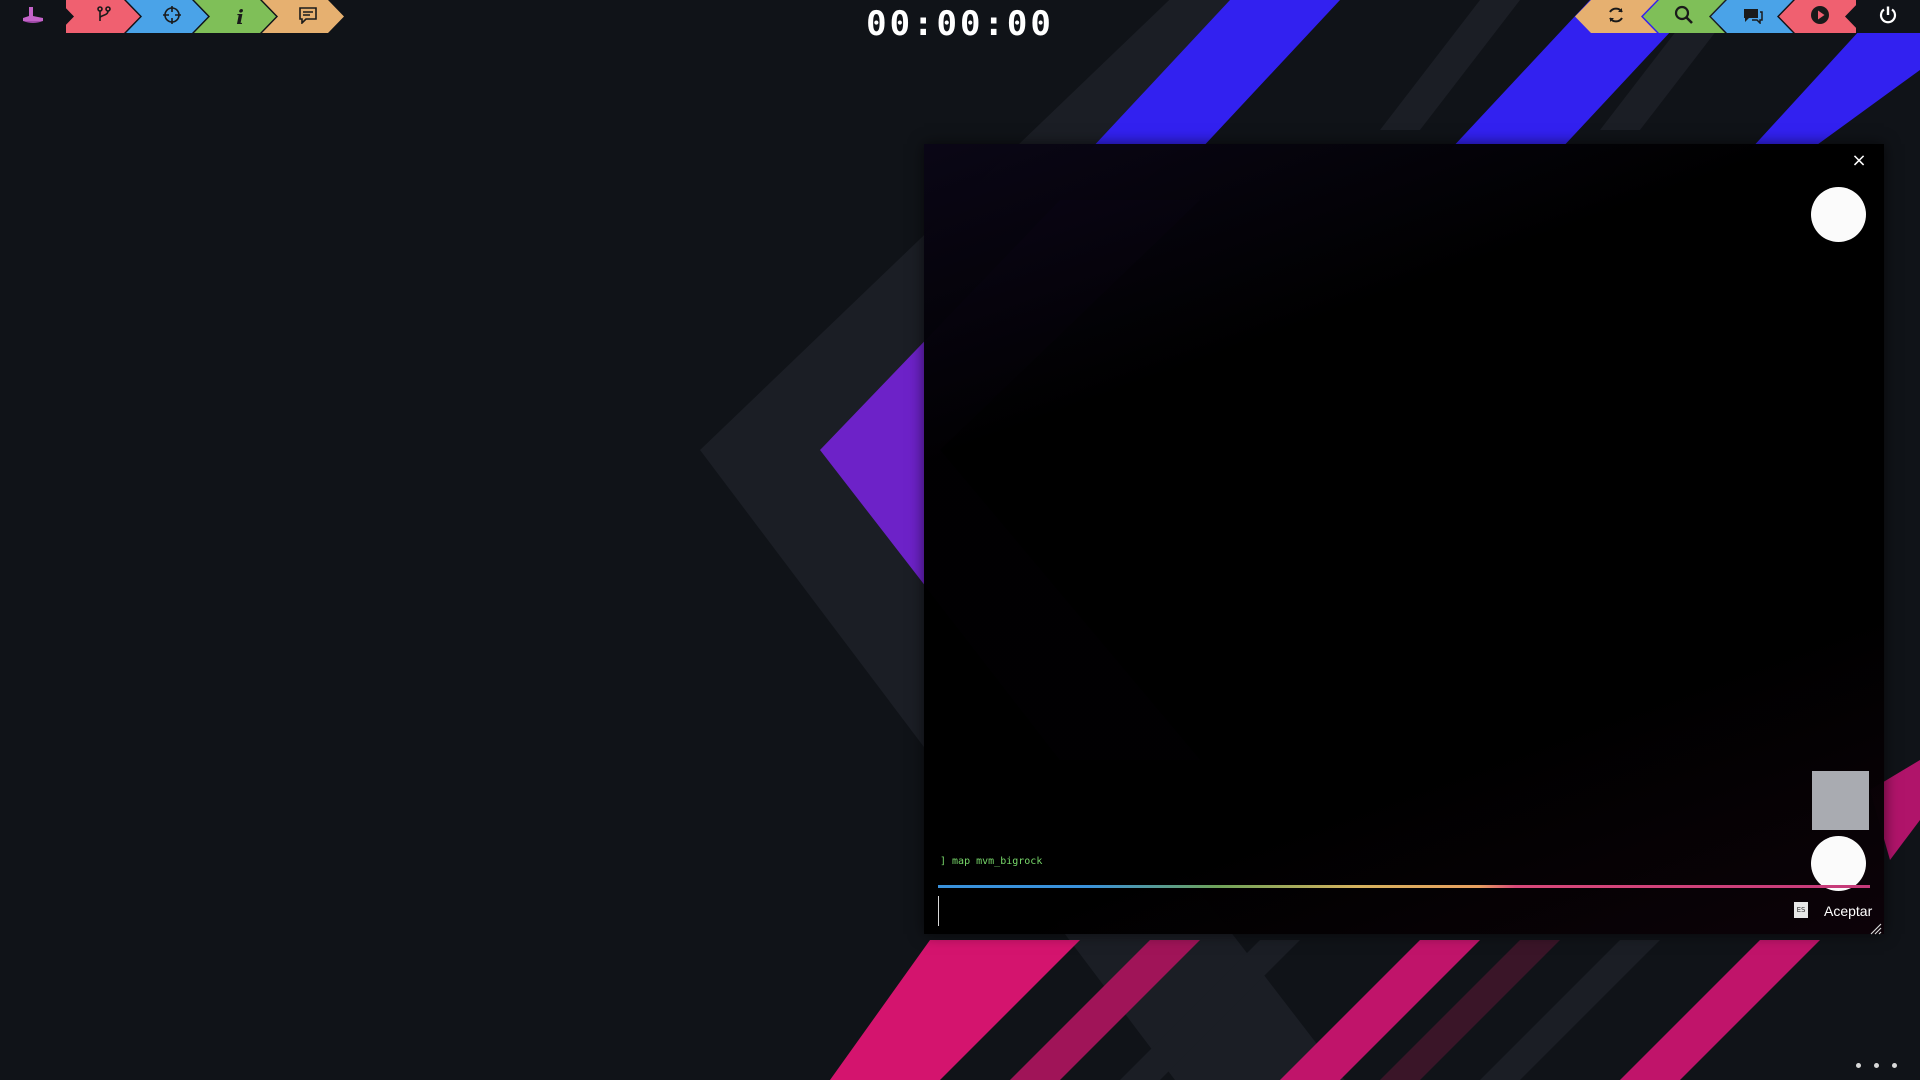  Describe the element at coordinates (1684, 17) in the screenshot. I see `search-icon` at that location.